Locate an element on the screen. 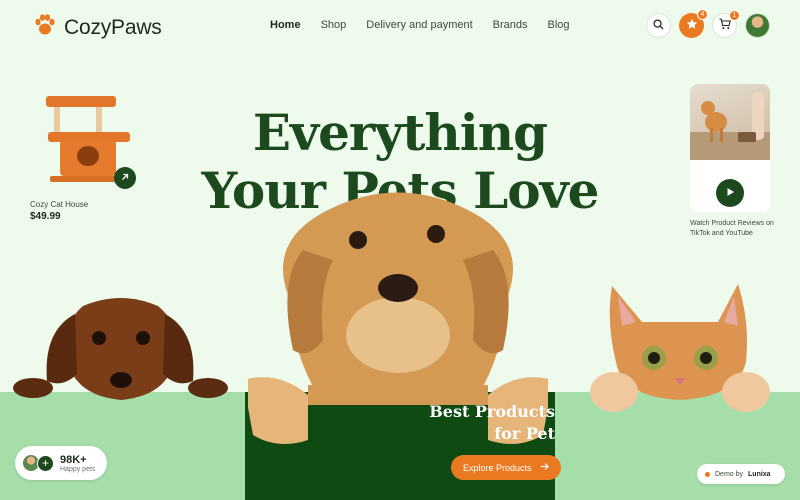 This screenshot has width=800, height=500. brand-logo: CozyPaws is located at coordinates (97, 27).